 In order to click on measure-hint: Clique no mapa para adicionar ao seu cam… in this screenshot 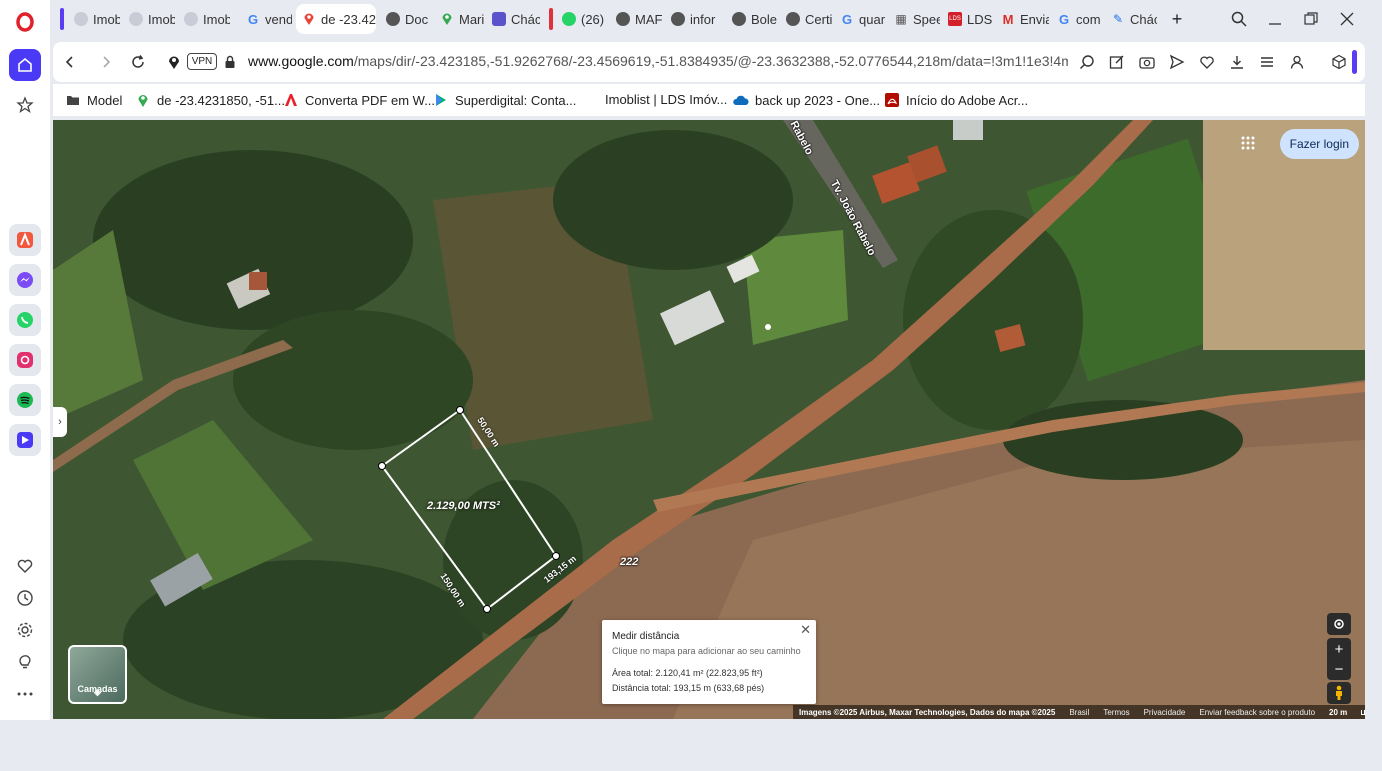, I will do `click(706, 651)`.